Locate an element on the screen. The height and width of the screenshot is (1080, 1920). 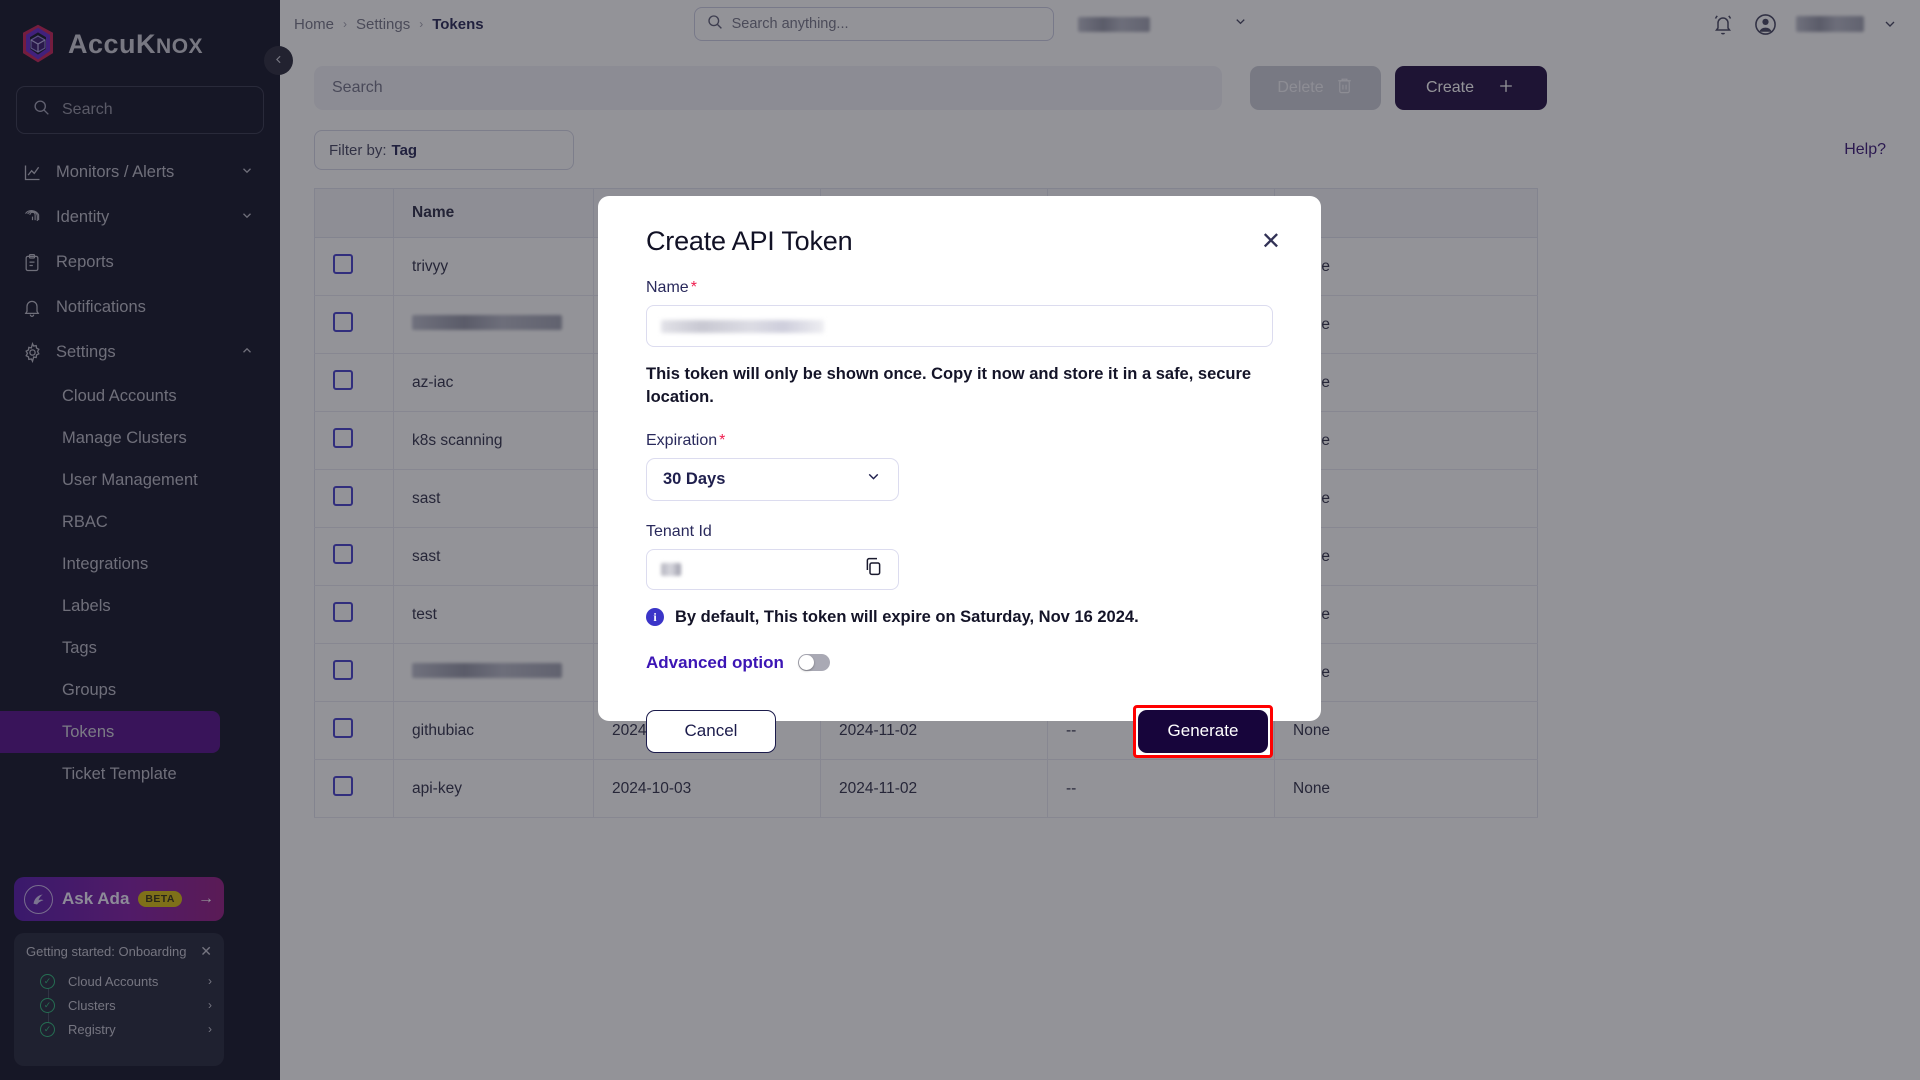
generate-button: Generate is located at coordinates (1203, 731).